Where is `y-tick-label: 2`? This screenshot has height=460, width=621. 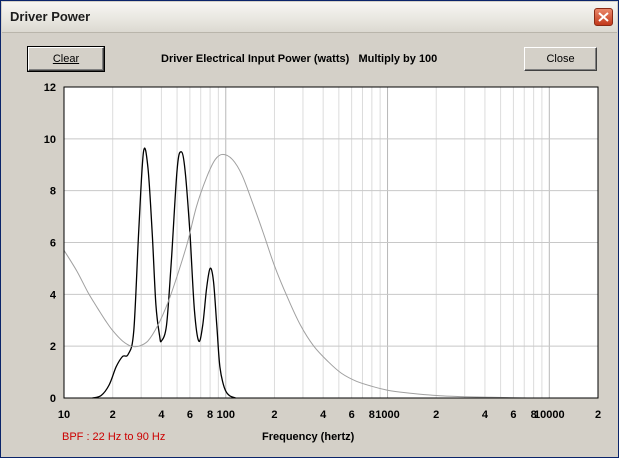 y-tick-label: 2 is located at coordinates (53, 347).